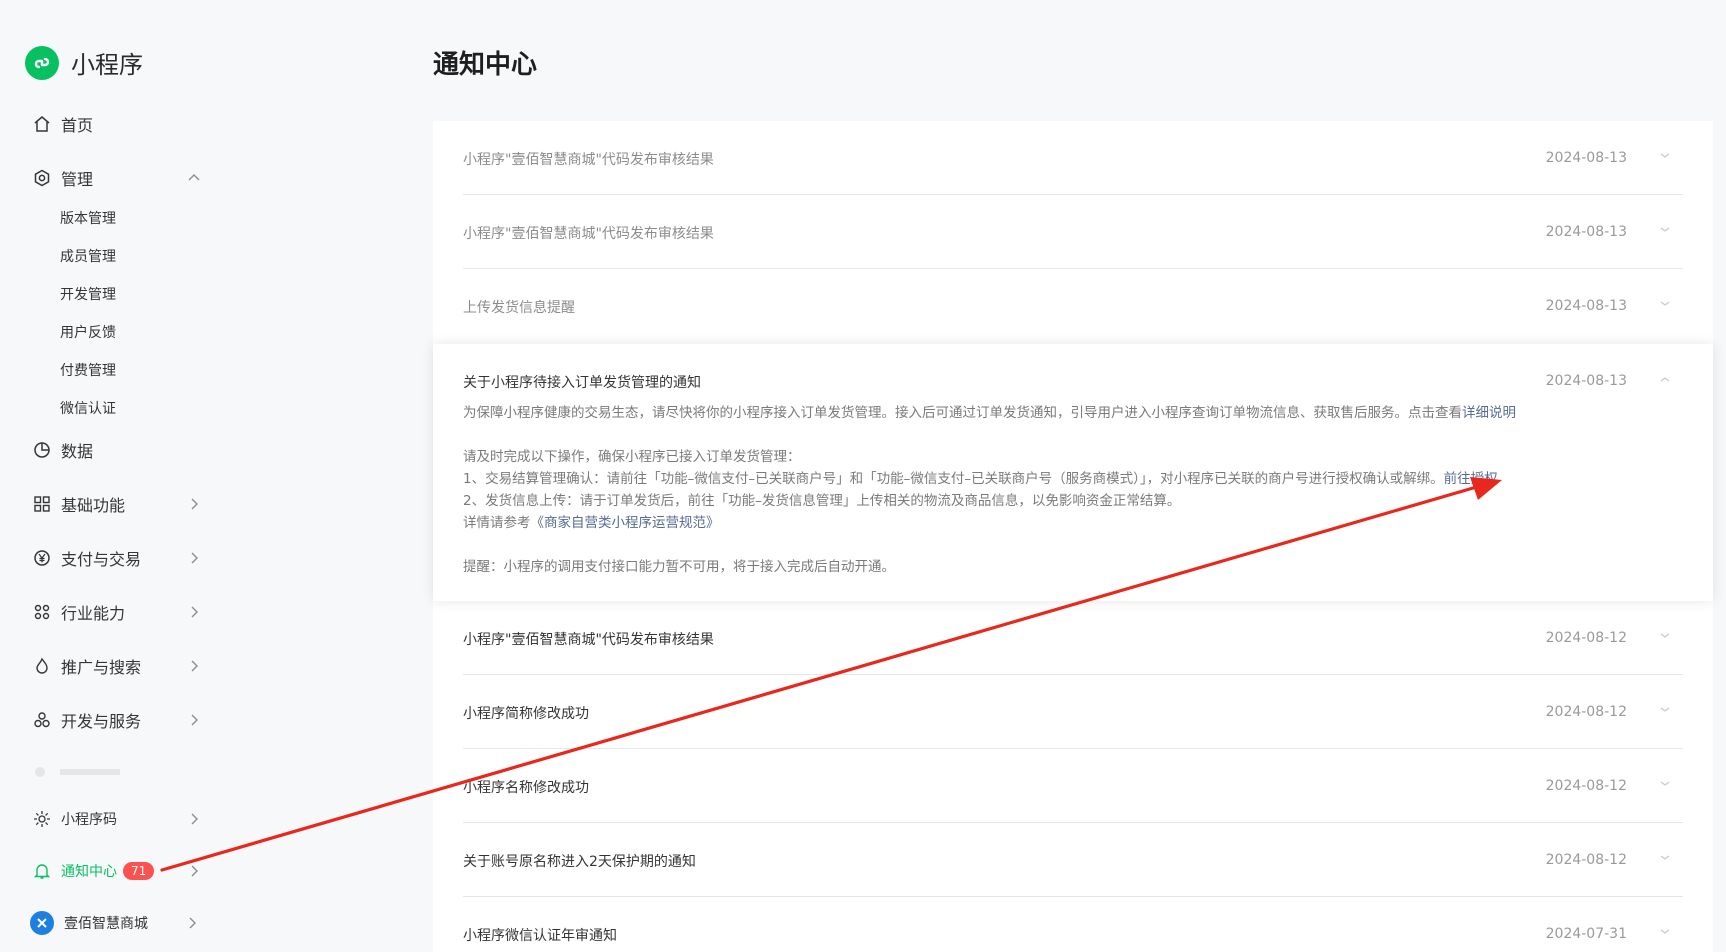 The height and width of the screenshot is (952, 1726). Describe the element at coordinates (77, 125) in the screenshot. I see `nav-home-label: 首页` at that location.